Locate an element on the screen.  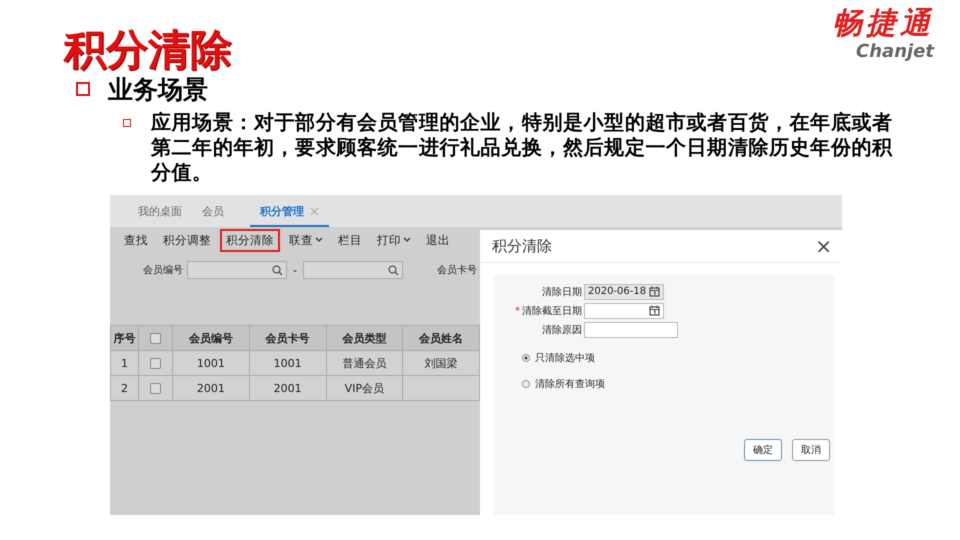
tab: 我的桌面 is located at coordinates (160, 215).